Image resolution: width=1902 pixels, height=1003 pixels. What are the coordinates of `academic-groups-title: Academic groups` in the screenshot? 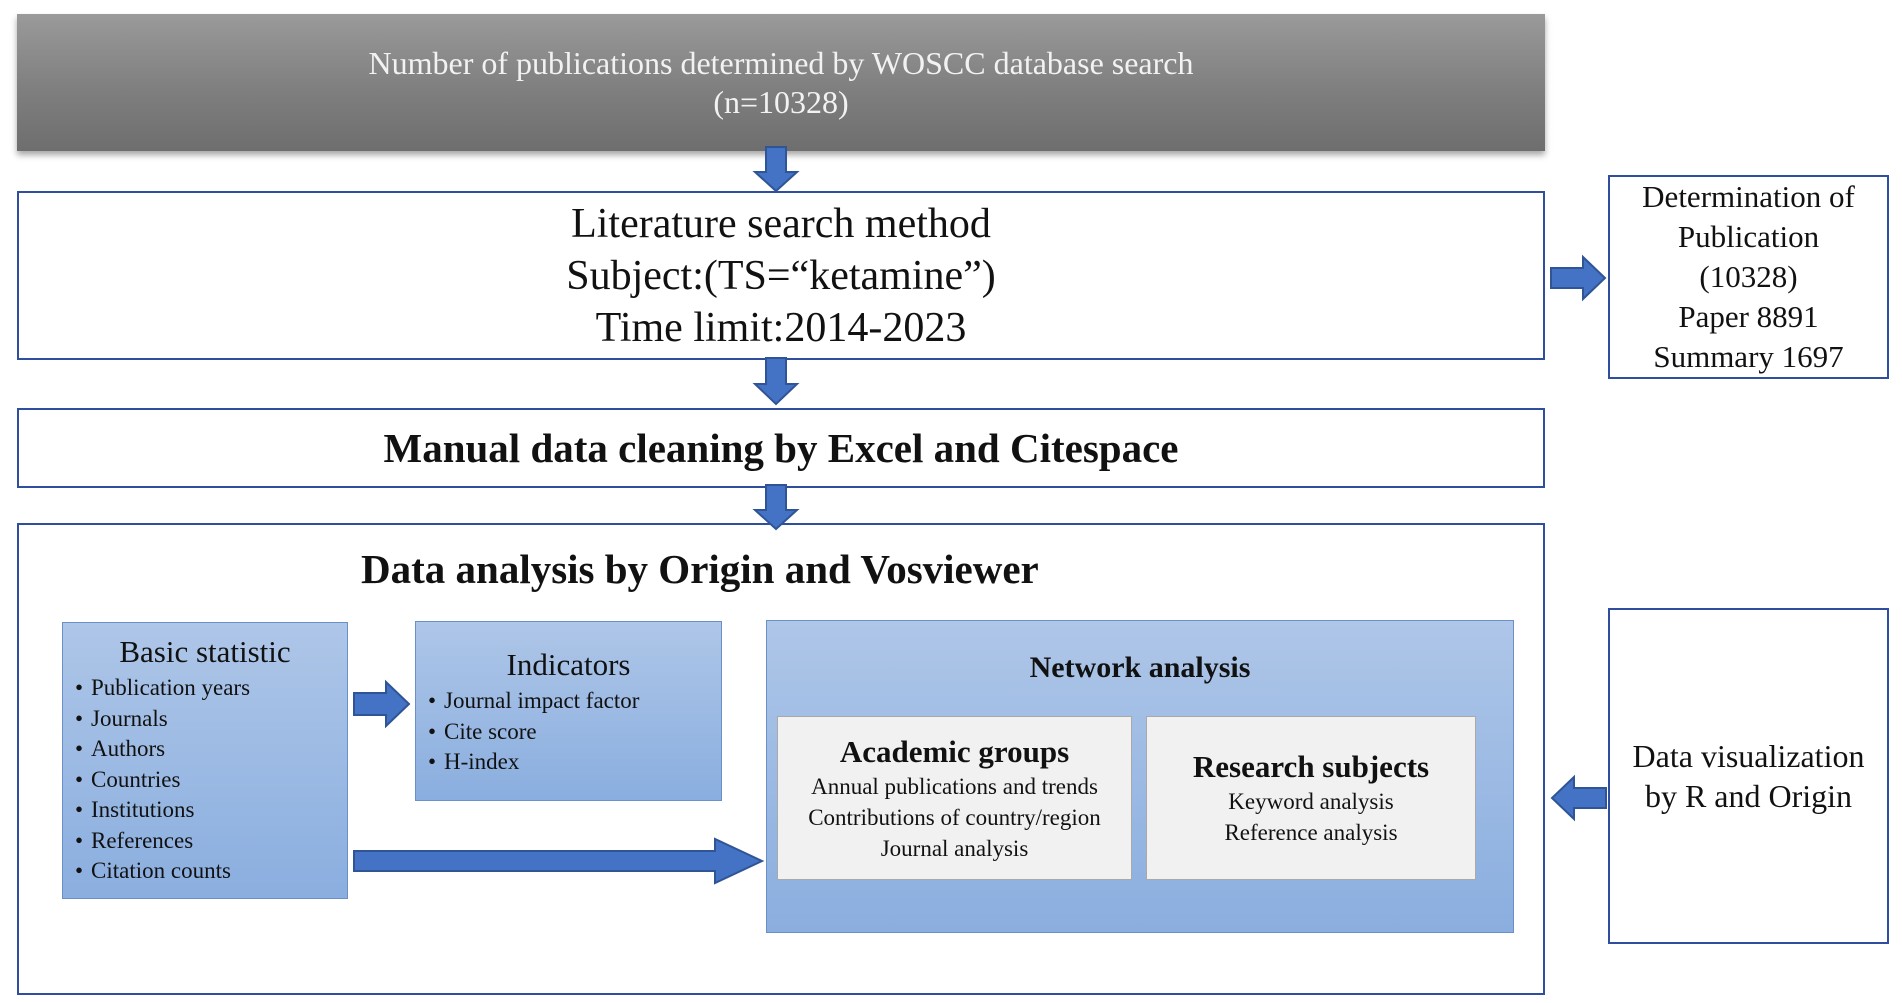 It's located at (954, 751).